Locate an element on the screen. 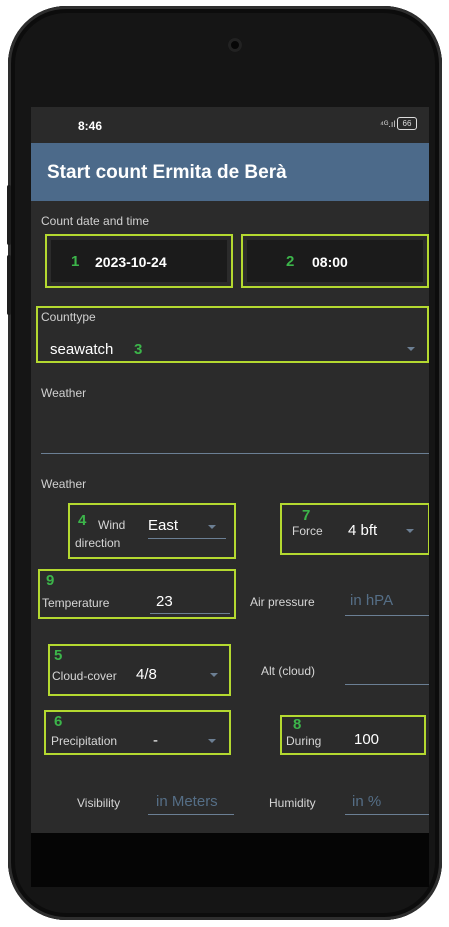 This screenshot has width=449, height=927. visibility-input: in Meters is located at coordinates (187, 801).